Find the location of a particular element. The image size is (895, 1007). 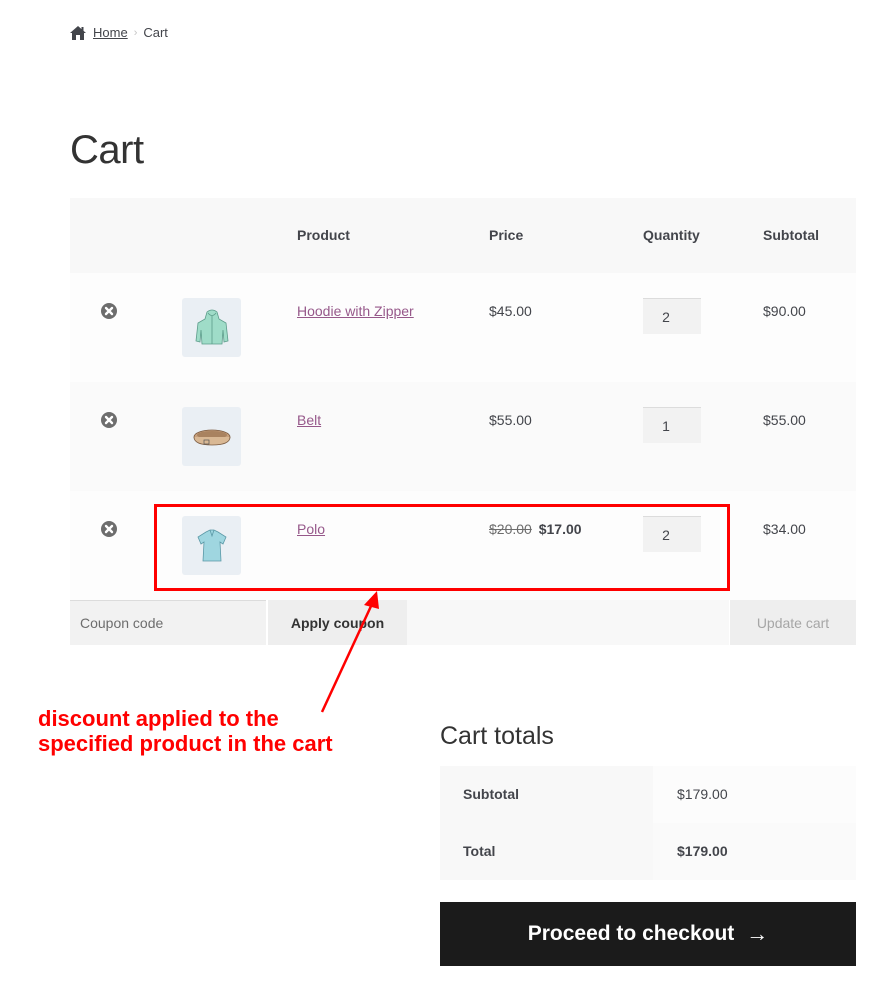

cart-actions: Apply coupon Update cart is located at coordinates (463, 631).